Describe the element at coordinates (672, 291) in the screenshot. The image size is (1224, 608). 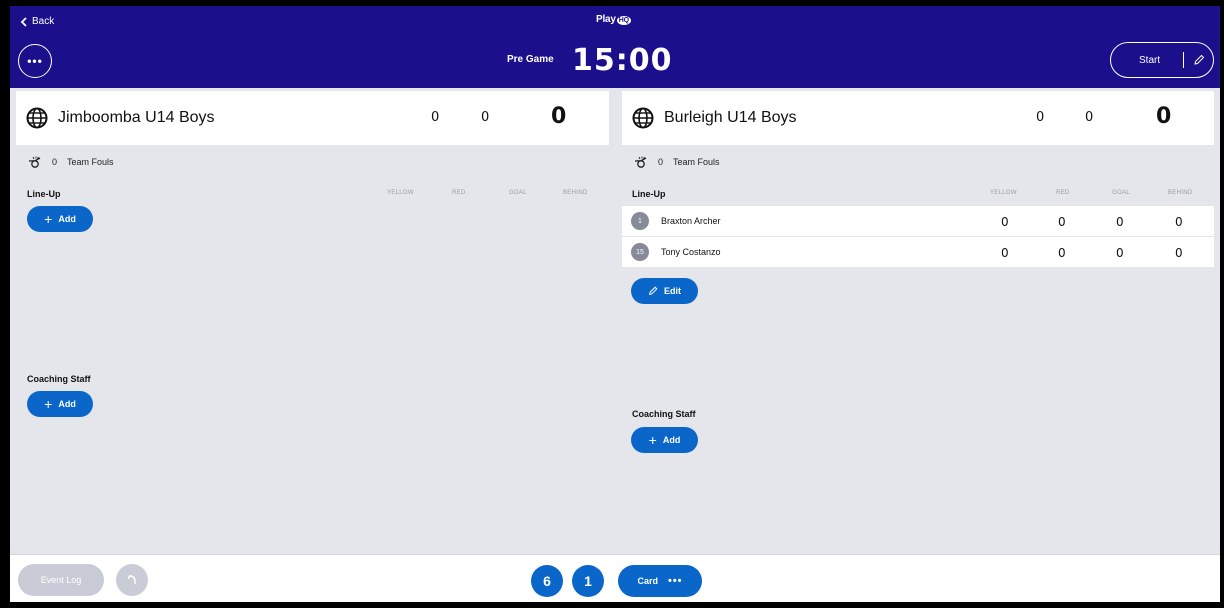
I see `edit-label: Edit` at that location.